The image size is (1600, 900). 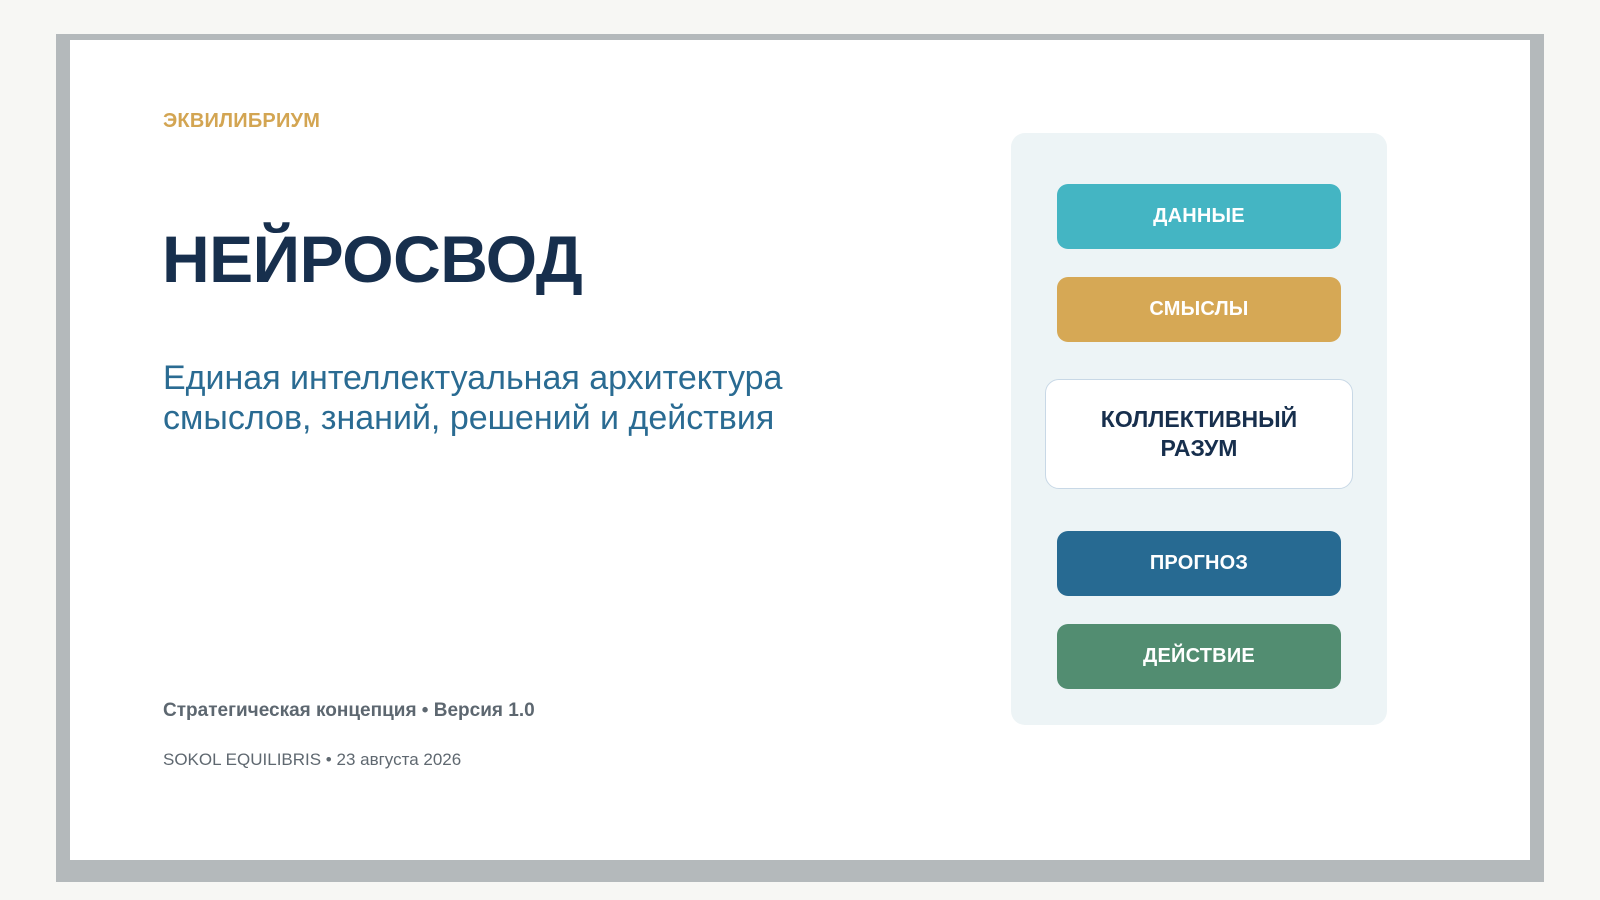 What do you see at coordinates (349, 710) in the screenshot?
I see `concept-version-label: Стратегическая концепция • Версия 1.0` at bounding box center [349, 710].